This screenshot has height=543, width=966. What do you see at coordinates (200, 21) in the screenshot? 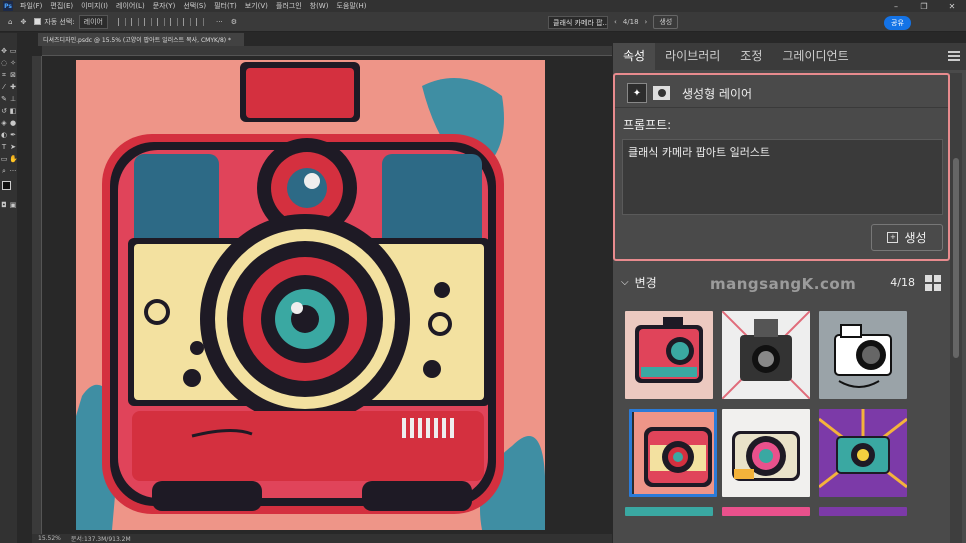
I see `distribute-icon` at bounding box center [200, 21].